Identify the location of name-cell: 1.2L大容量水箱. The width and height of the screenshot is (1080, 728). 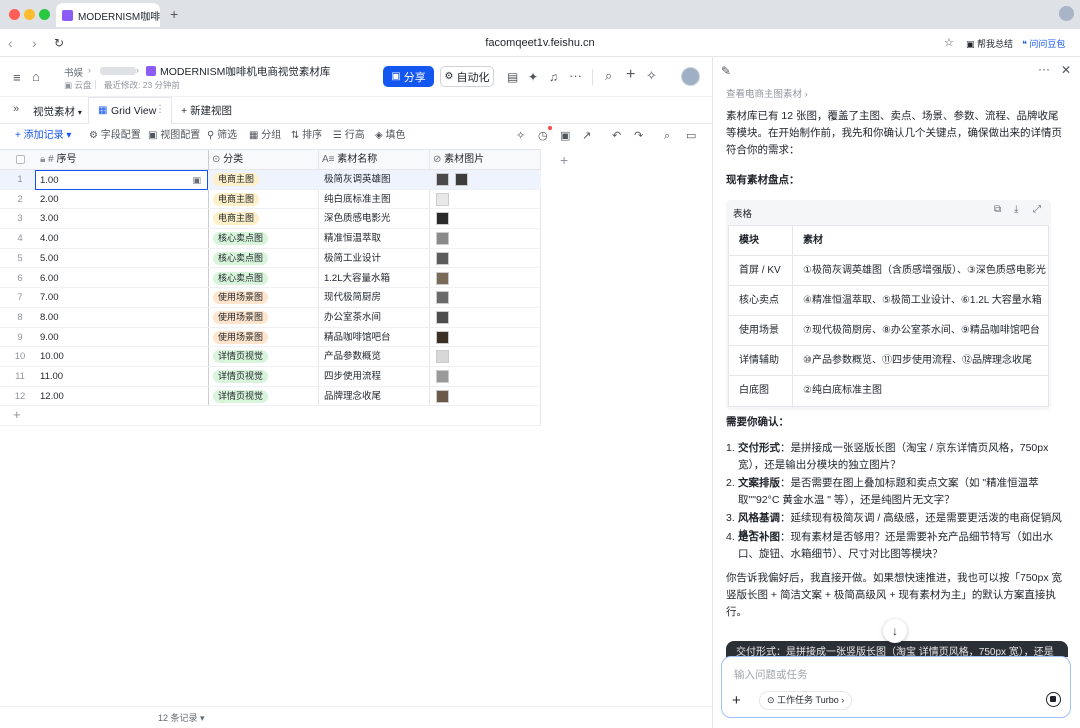
(357, 278).